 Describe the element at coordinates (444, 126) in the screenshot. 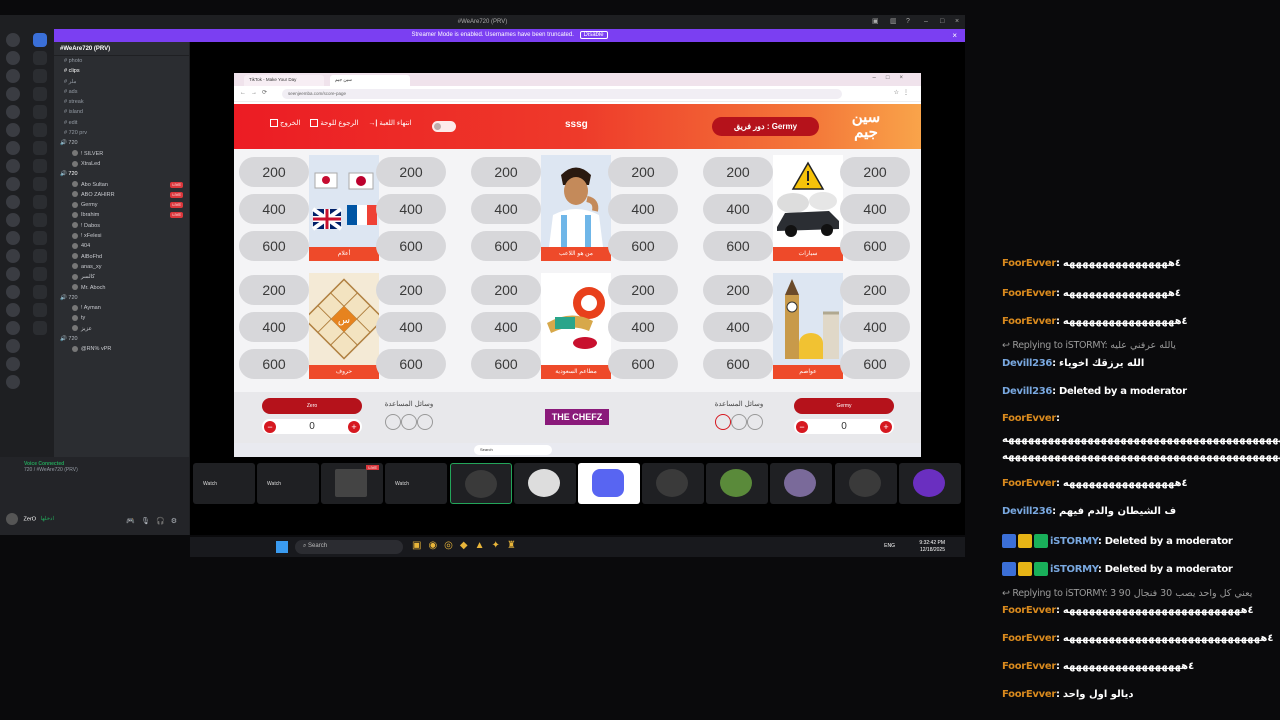

I see `toggle-switch` at that location.